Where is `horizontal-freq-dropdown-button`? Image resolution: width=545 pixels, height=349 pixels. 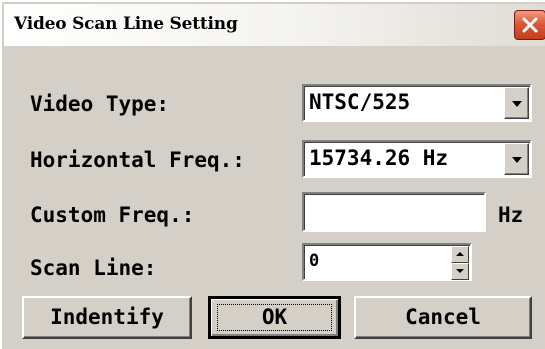 horizontal-freq-dropdown-button is located at coordinates (516, 159).